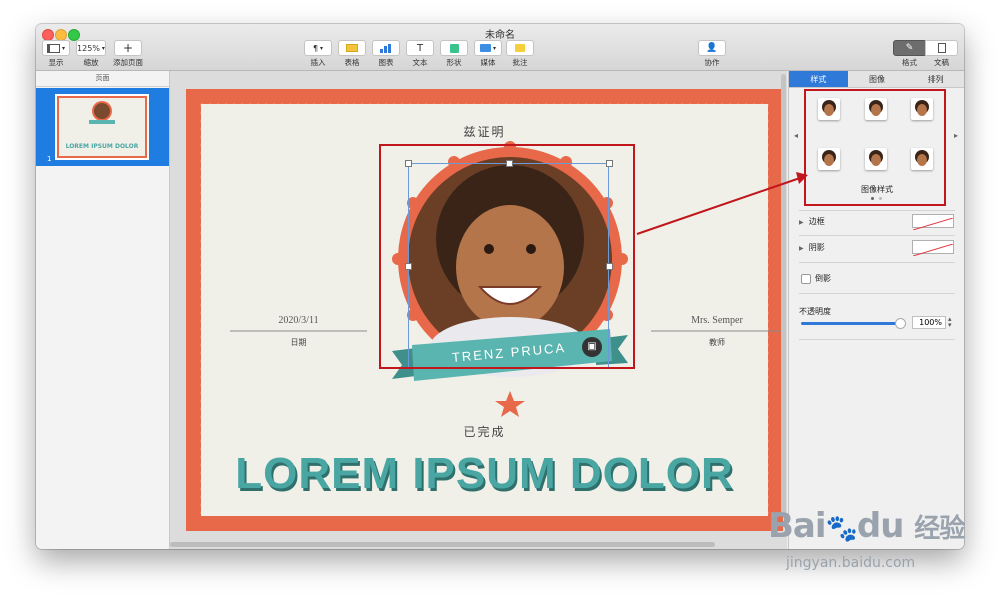  I want to click on chevron-left-icon: ◂, so click(796, 135).